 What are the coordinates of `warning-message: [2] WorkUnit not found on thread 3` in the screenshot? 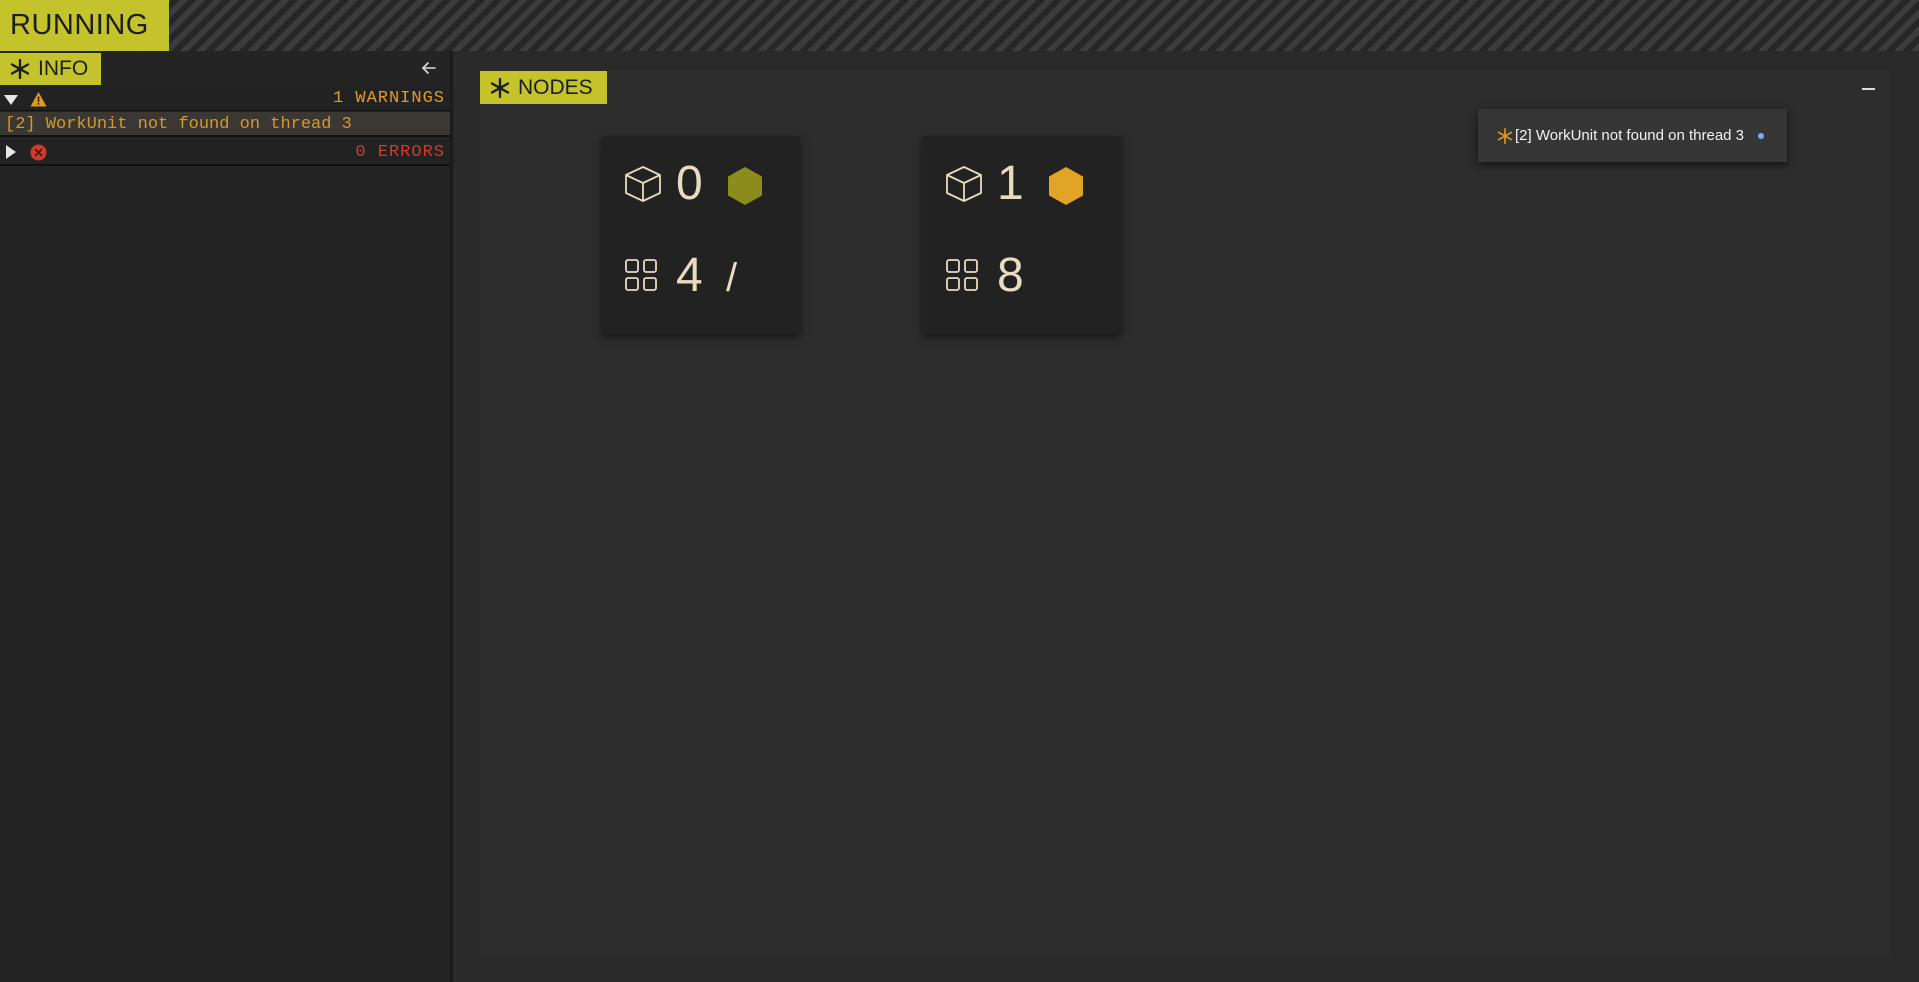 It's located at (225, 124).